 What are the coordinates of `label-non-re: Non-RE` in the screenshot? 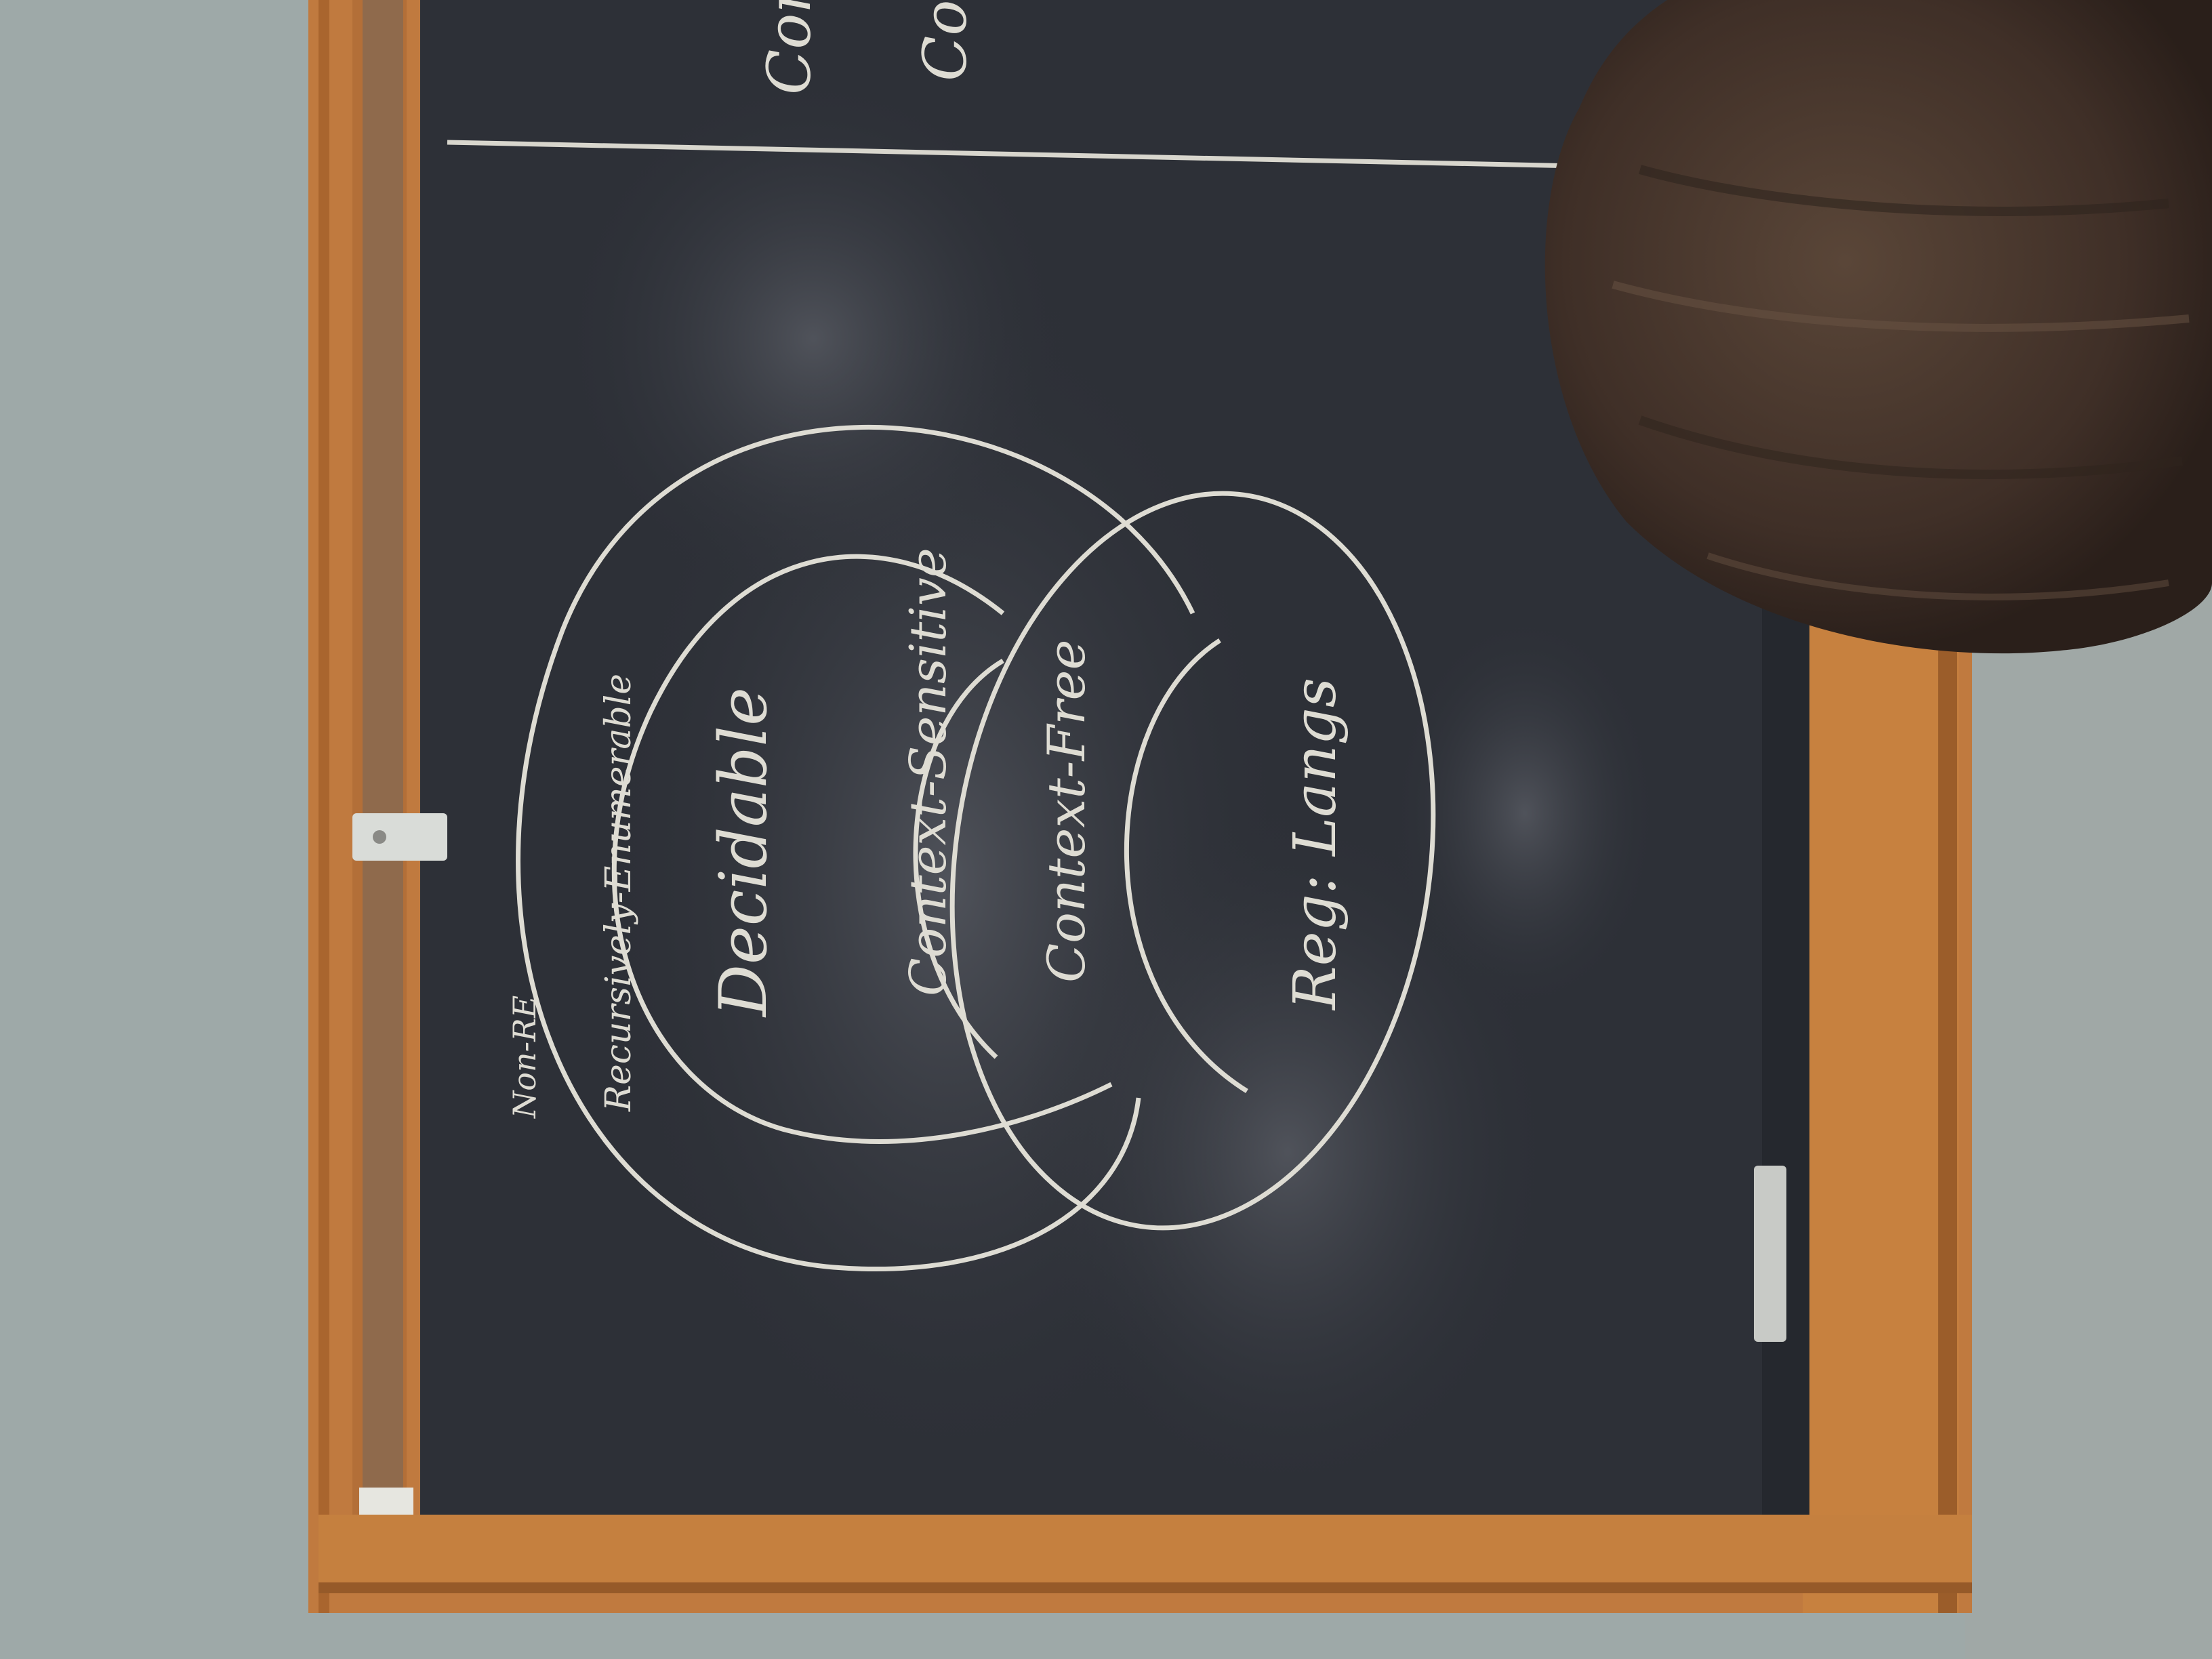 It's located at (524, 1057).